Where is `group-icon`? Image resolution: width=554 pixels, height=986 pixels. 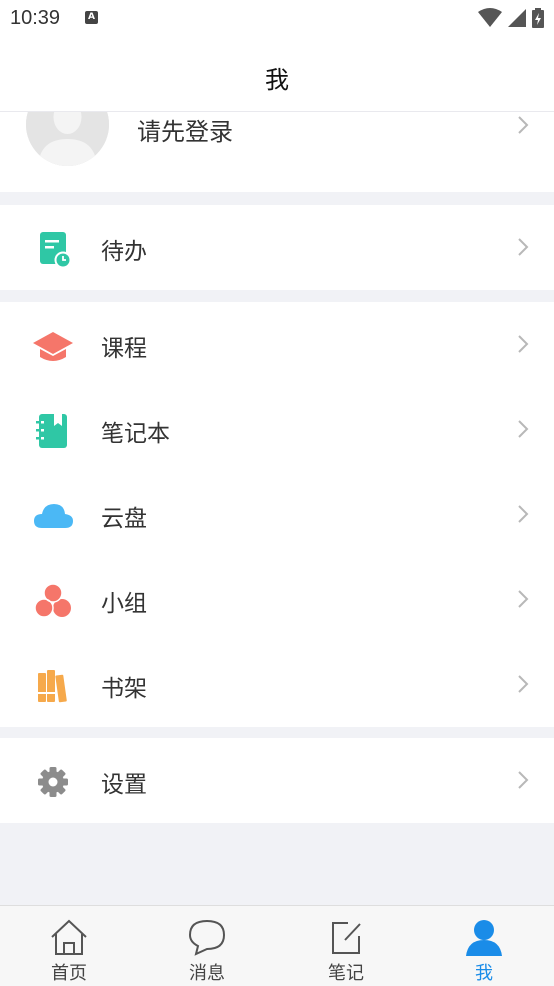
group-icon is located at coordinates (52, 600).